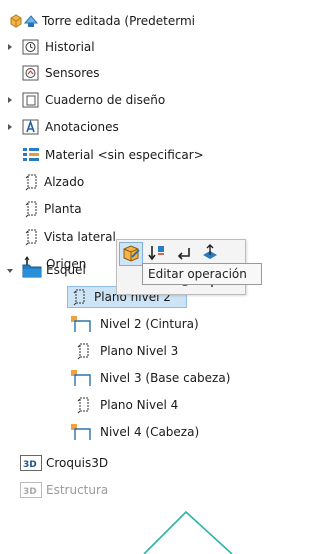  Describe the element at coordinates (77, 490) in the screenshot. I see `tree-item-label: Estructura` at that location.